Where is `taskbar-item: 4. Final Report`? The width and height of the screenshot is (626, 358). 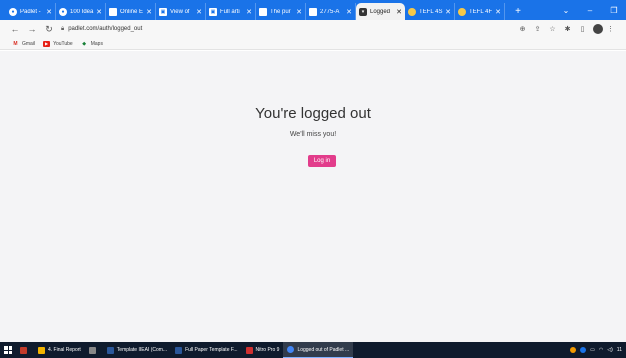 taskbar-item: 4. Final Report is located at coordinates (59, 350).